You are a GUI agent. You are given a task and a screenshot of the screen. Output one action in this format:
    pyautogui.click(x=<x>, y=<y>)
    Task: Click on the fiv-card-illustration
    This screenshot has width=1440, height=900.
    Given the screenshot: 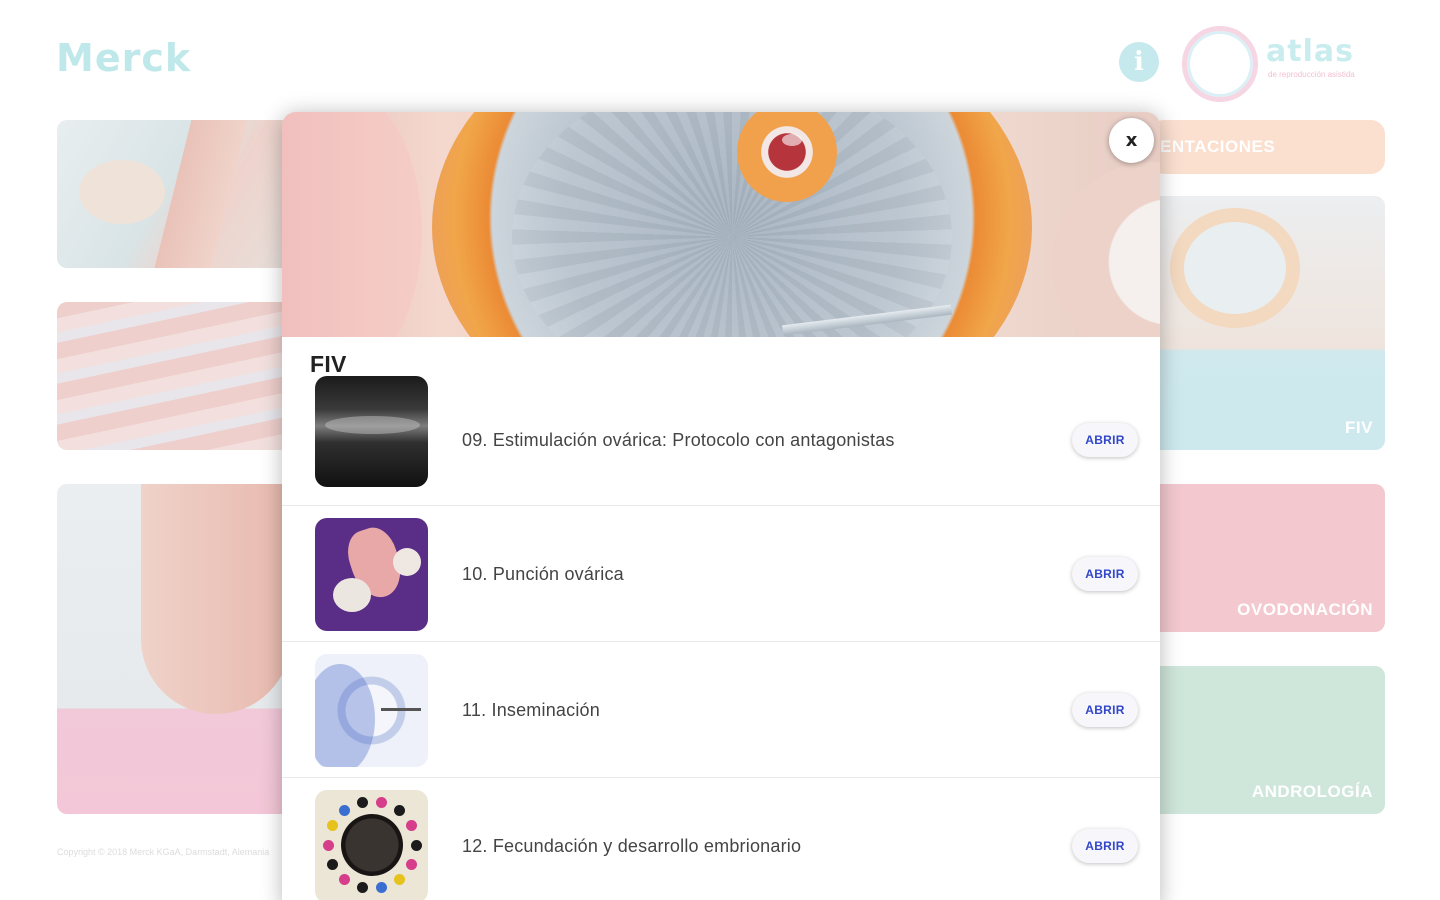 What is the action you would take?
    pyautogui.click(x=1235, y=268)
    